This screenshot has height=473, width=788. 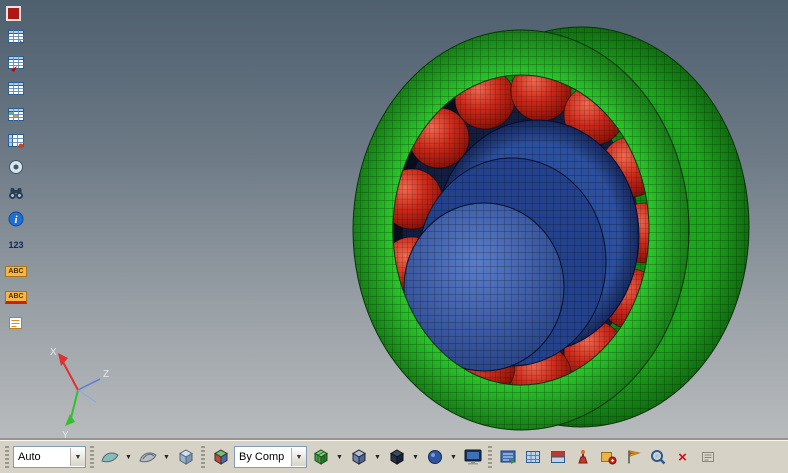 I want to click on close-icon: ×, so click(x=682, y=457).